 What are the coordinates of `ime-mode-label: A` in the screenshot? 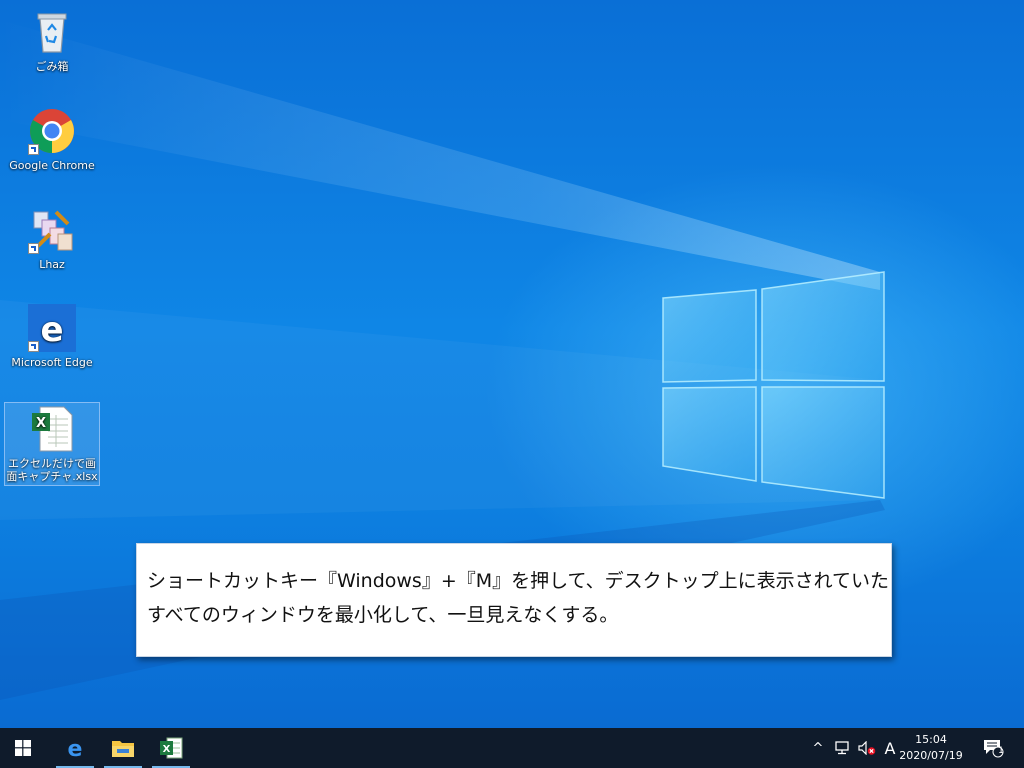 It's located at (890, 748).